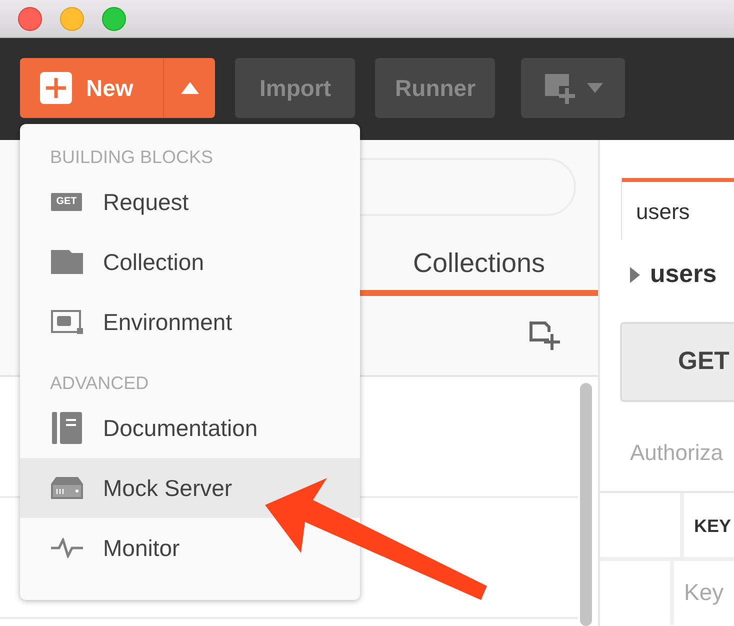 The image size is (734, 626). What do you see at coordinates (560, 88) in the screenshot?
I see `window-plus-icon` at bounding box center [560, 88].